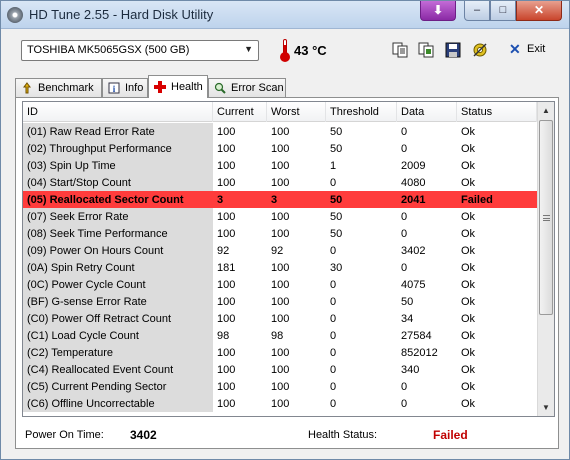  What do you see at coordinates (121, 14) in the screenshot?
I see `window-title: HD Tune 2.55 - Hard Disk Utility` at bounding box center [121, 14].